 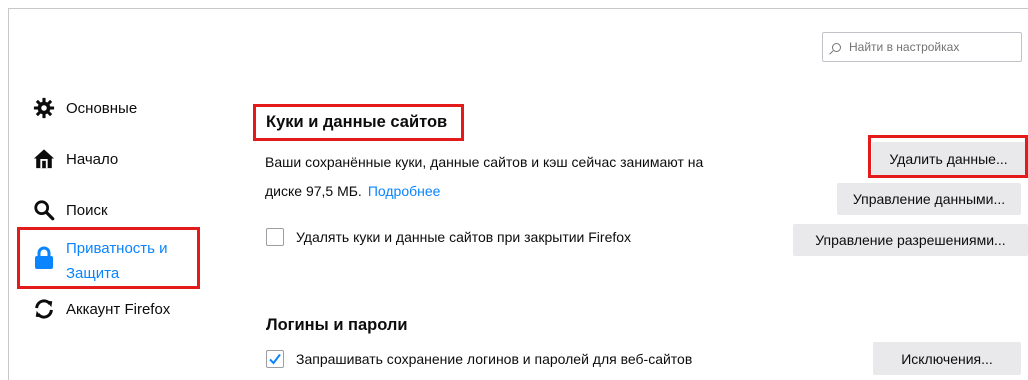 What do you see at coordinates (44, 309) in the screenshot?
I see `sync-icon` at bounding box center [44, 309].